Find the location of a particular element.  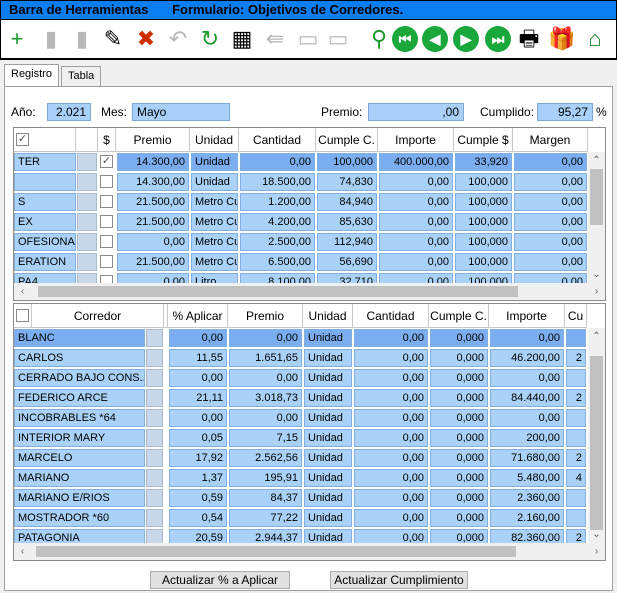

grid1-unidad-cell: Metro Cu is located at coordinates (214, 242).